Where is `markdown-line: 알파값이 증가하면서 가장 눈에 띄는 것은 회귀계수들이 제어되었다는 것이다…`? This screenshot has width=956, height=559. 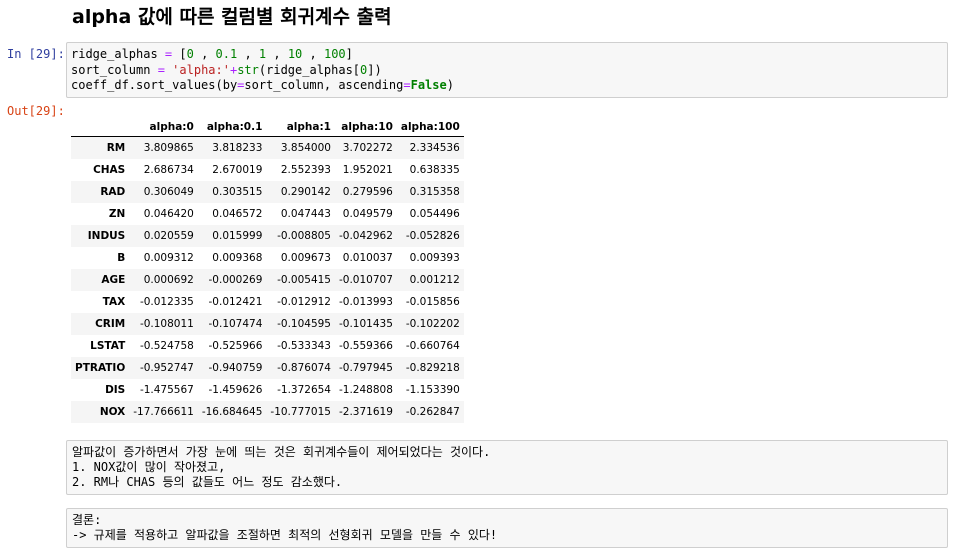 markdown-line: 알파값이 증가하면서 가장 눈에 띄는 것은 회귀계수들이 제어되었다는 것이다… is located at coordinates (281, 452).